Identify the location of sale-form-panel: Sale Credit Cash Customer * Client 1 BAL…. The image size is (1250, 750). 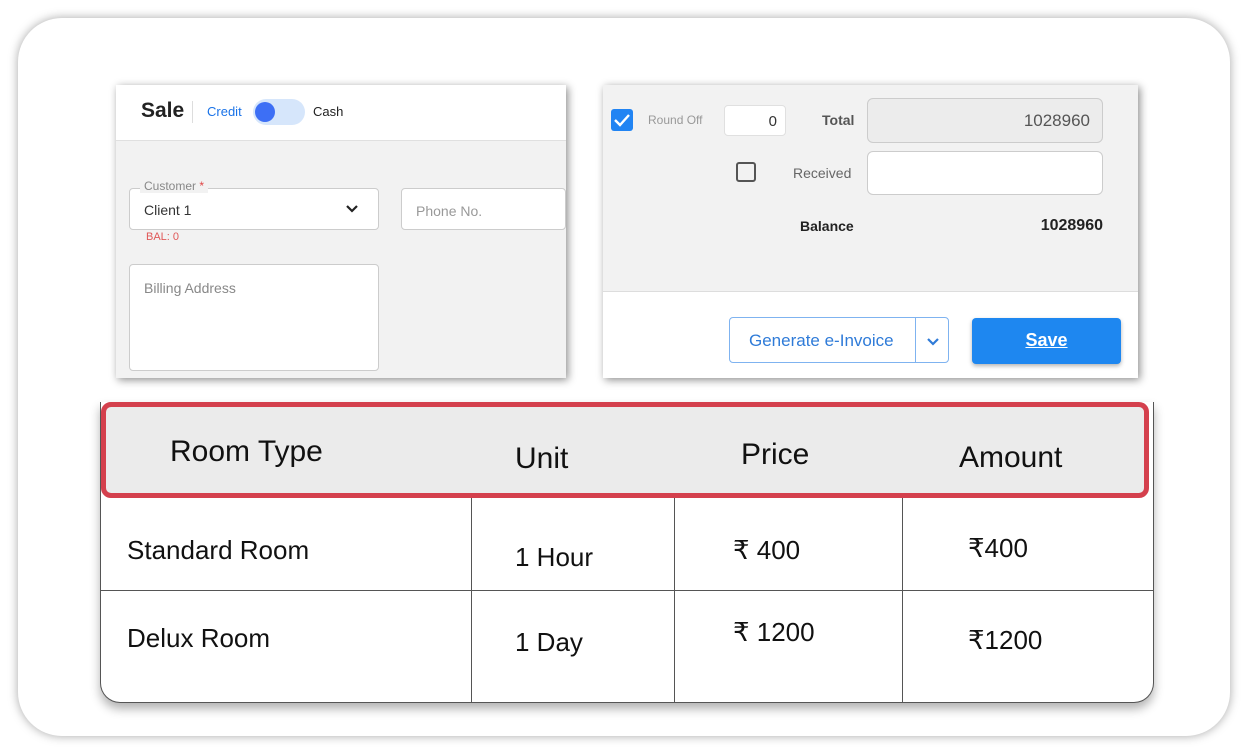
(341, 231).